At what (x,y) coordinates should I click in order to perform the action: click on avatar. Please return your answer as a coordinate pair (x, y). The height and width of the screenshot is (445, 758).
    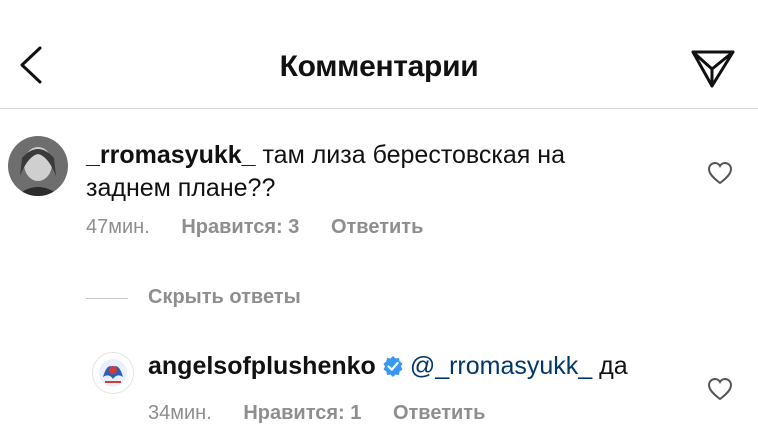
    Looking at the image, I should click on (38, 166).